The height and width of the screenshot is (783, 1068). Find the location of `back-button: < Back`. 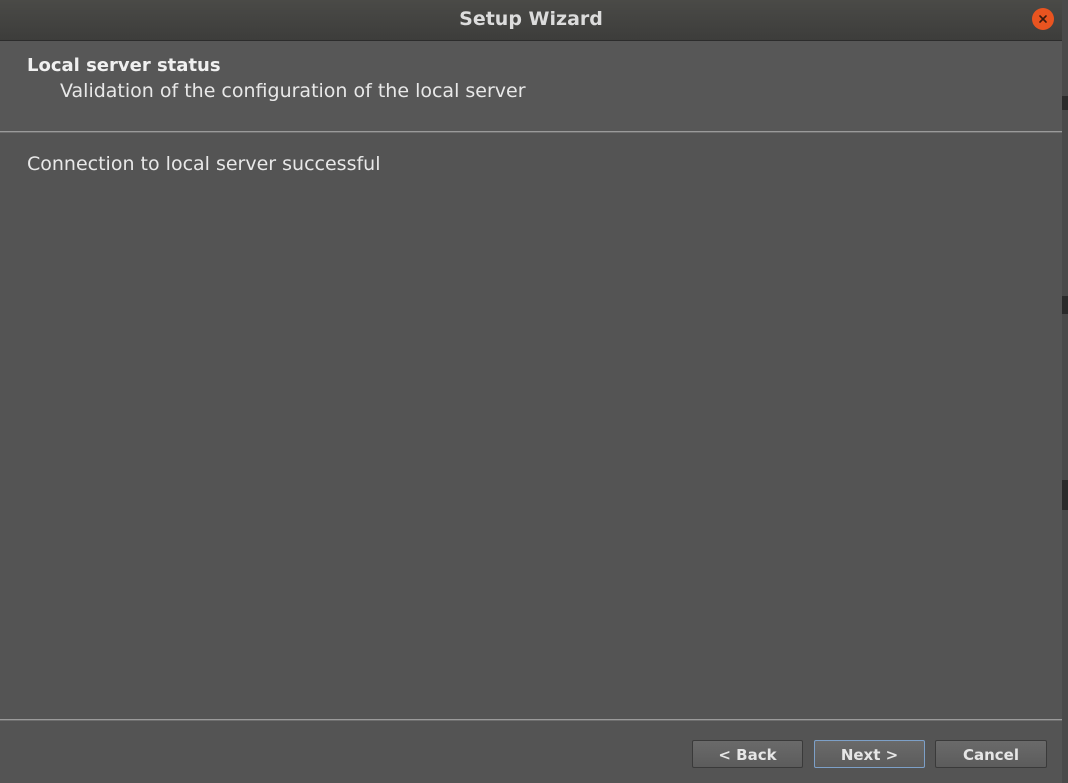

back-button: < Back is located at coordinates (747, 754).